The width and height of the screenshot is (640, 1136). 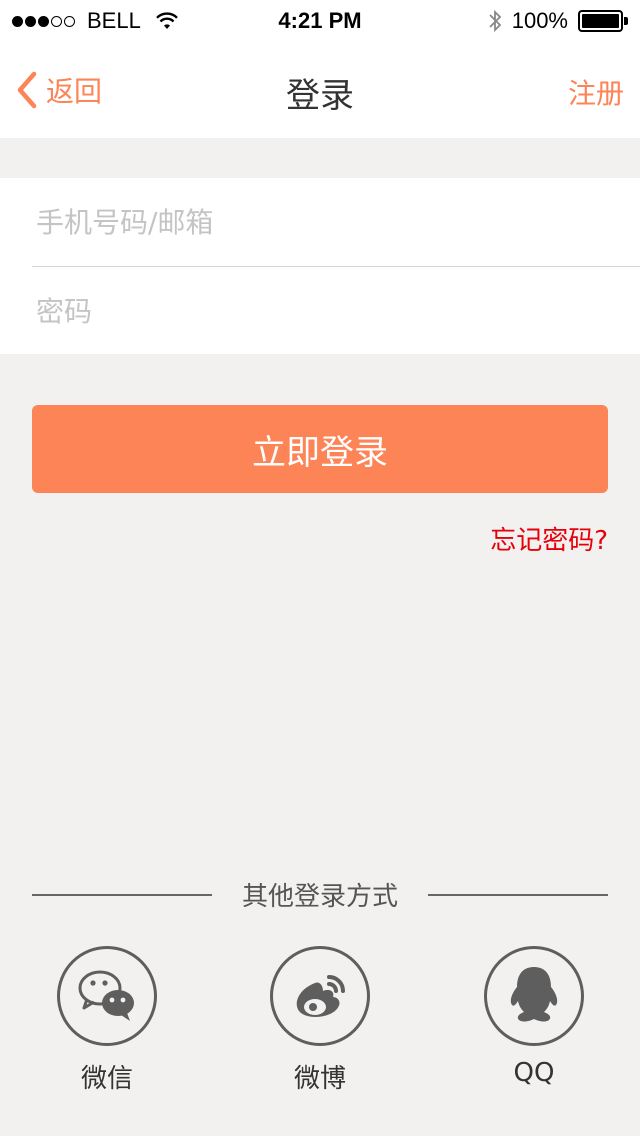 I want to click on weibo-icon, so click(x=320, y=996).